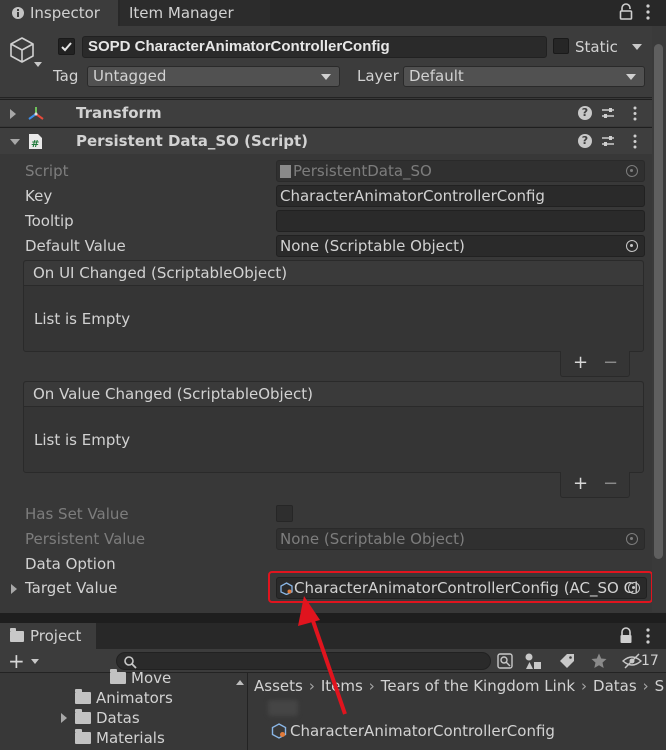 The image size is (666, 750). What do you see at coordinates (48, 636) in the screenshot?
I see `tab-project: Project` at bounding box center [48, 636].